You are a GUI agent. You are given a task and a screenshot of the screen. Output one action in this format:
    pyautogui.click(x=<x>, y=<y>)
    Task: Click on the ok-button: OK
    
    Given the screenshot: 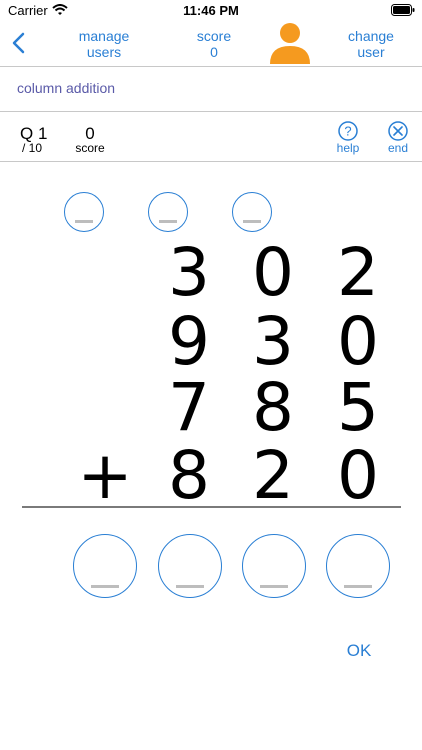 What is the action you would take?
    pyautogui.click(x=359, y=651)
    